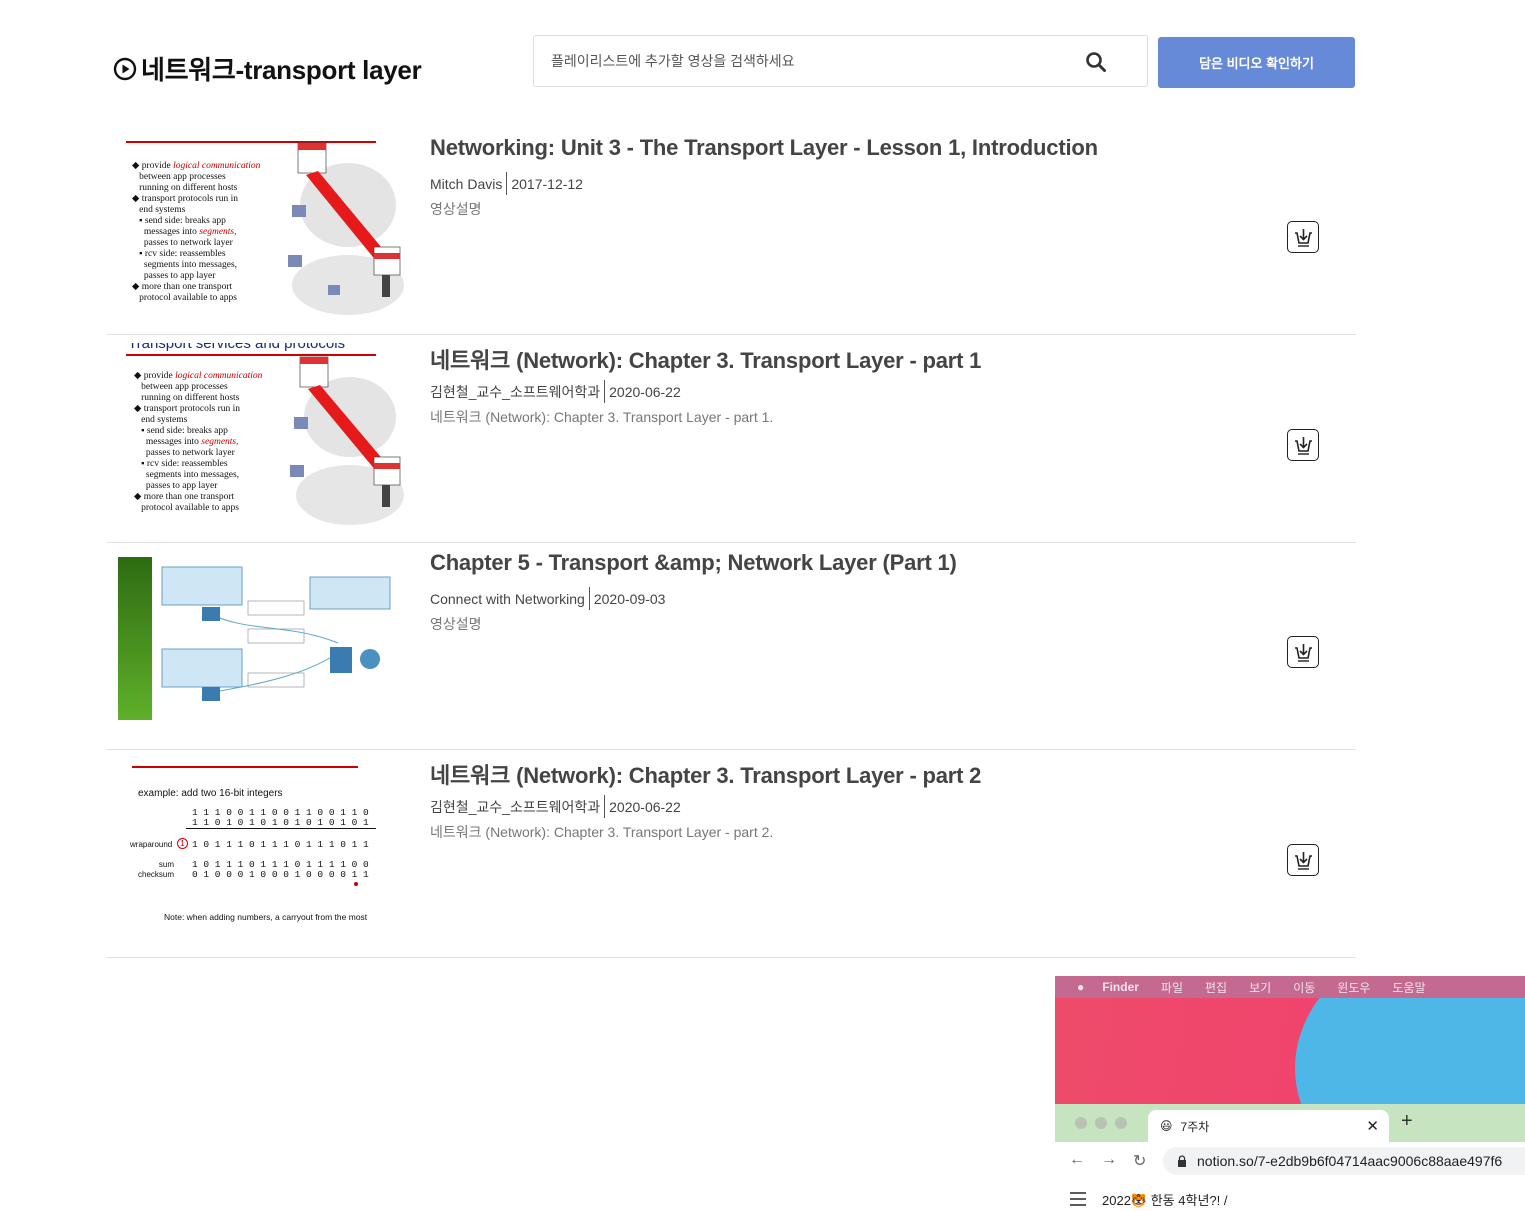  What do you see at coordinates (356, 884) in the screenshot?
I see `red-dot` at bounding box center [356, 884].